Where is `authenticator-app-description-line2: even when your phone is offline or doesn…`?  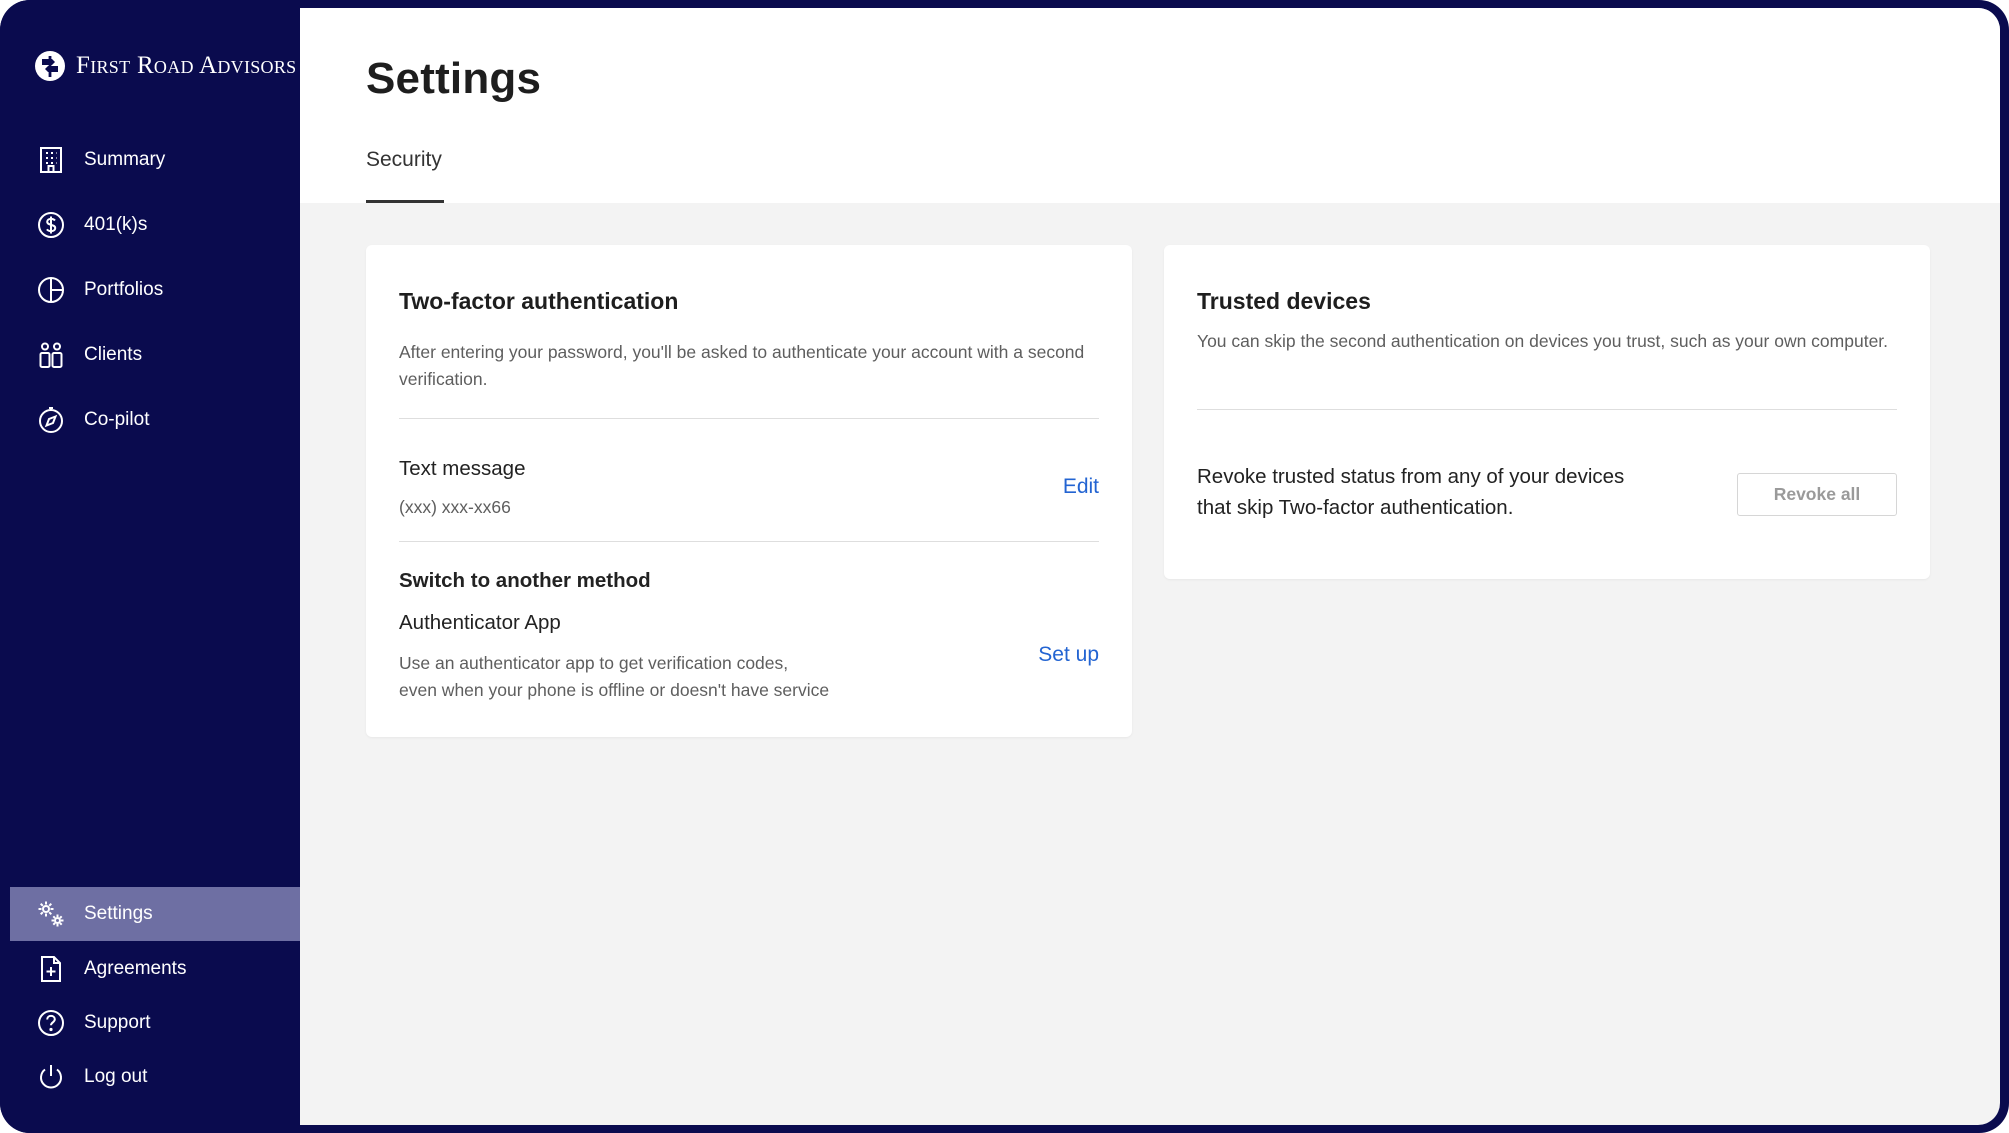 authenticator-app-description-line2: even when your phone is offline or doesn… is located at coordinates (614, 690).